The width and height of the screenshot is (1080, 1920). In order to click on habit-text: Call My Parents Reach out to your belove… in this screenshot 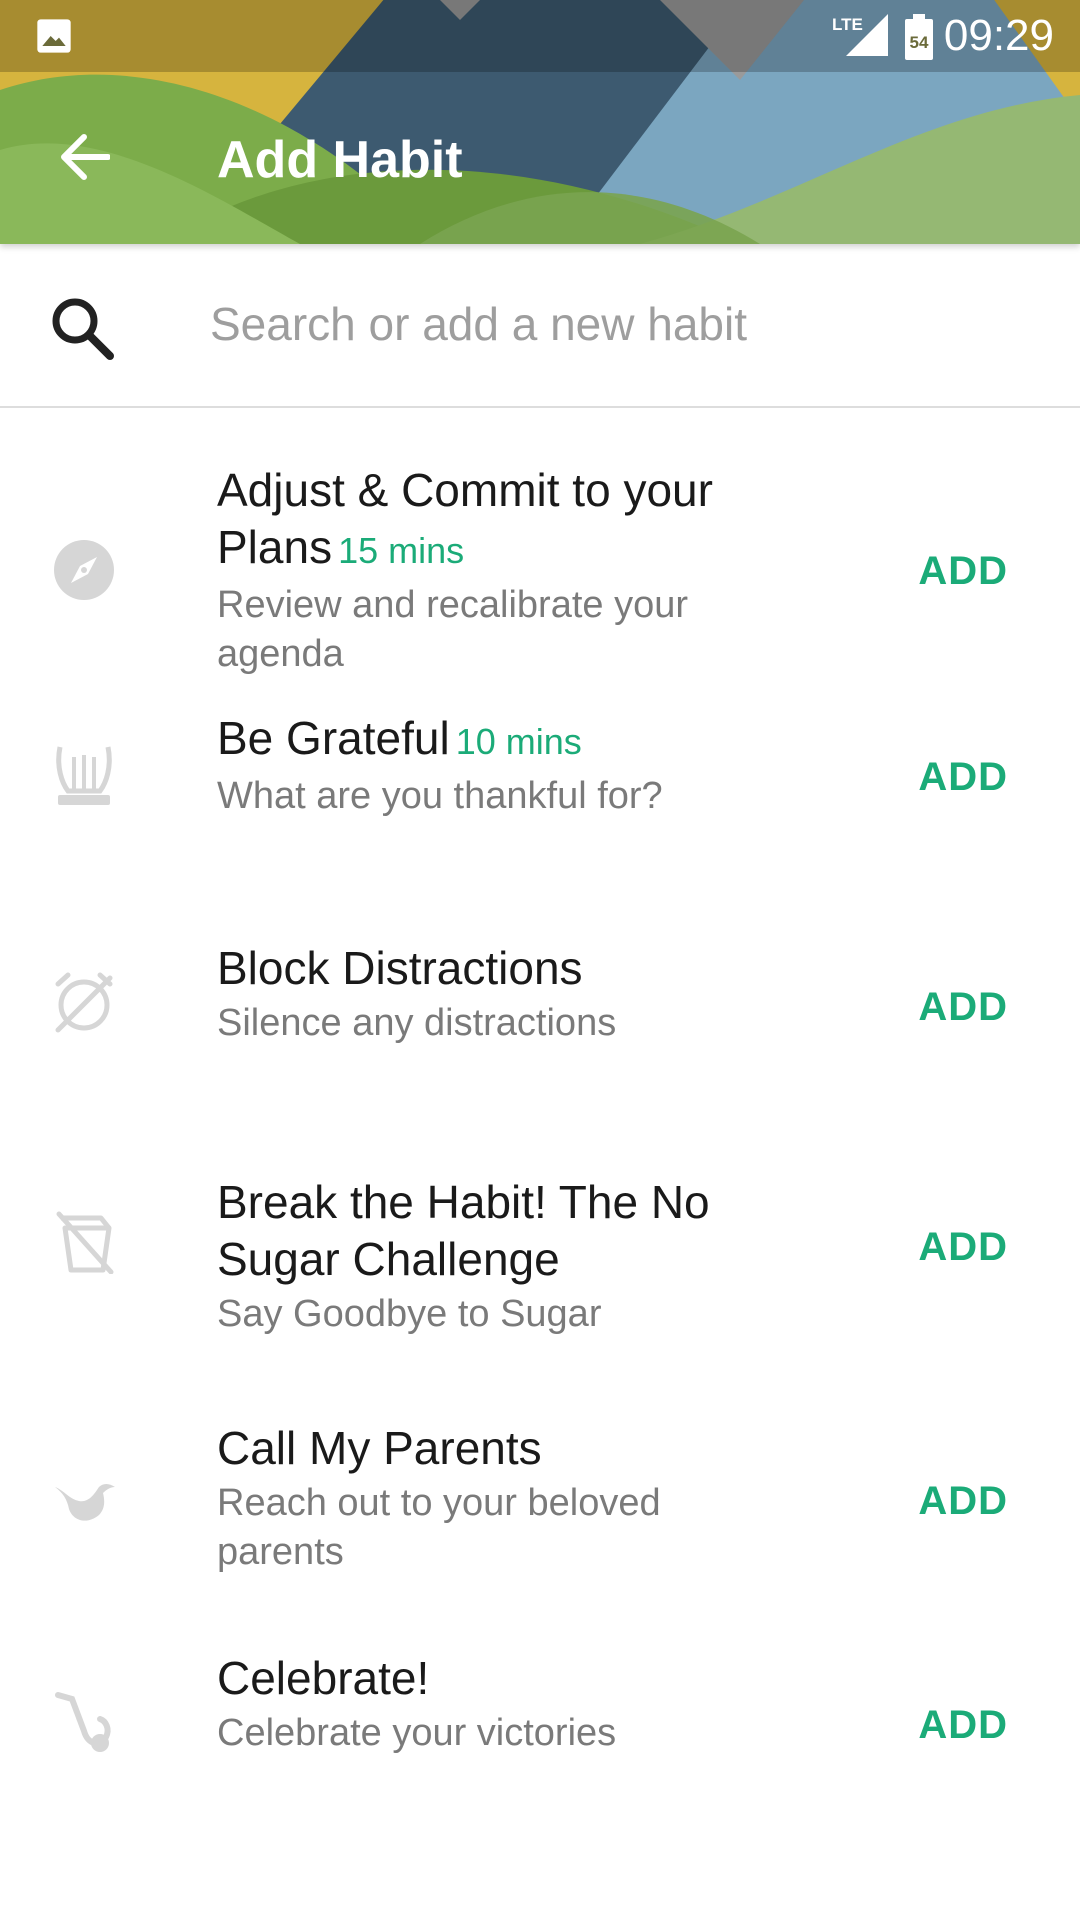, I will do `click(497, 1498)`.